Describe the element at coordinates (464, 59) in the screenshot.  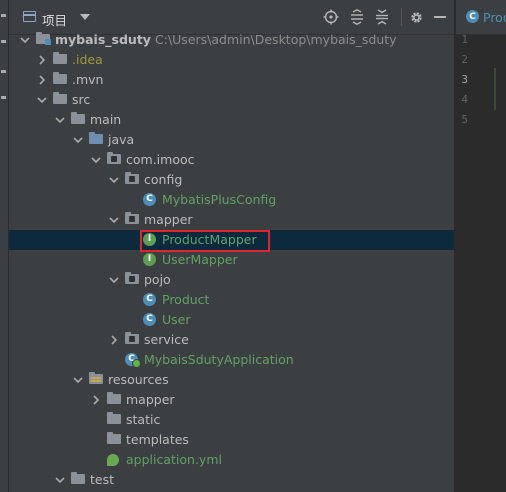
I see `line-number: 2` at that location.